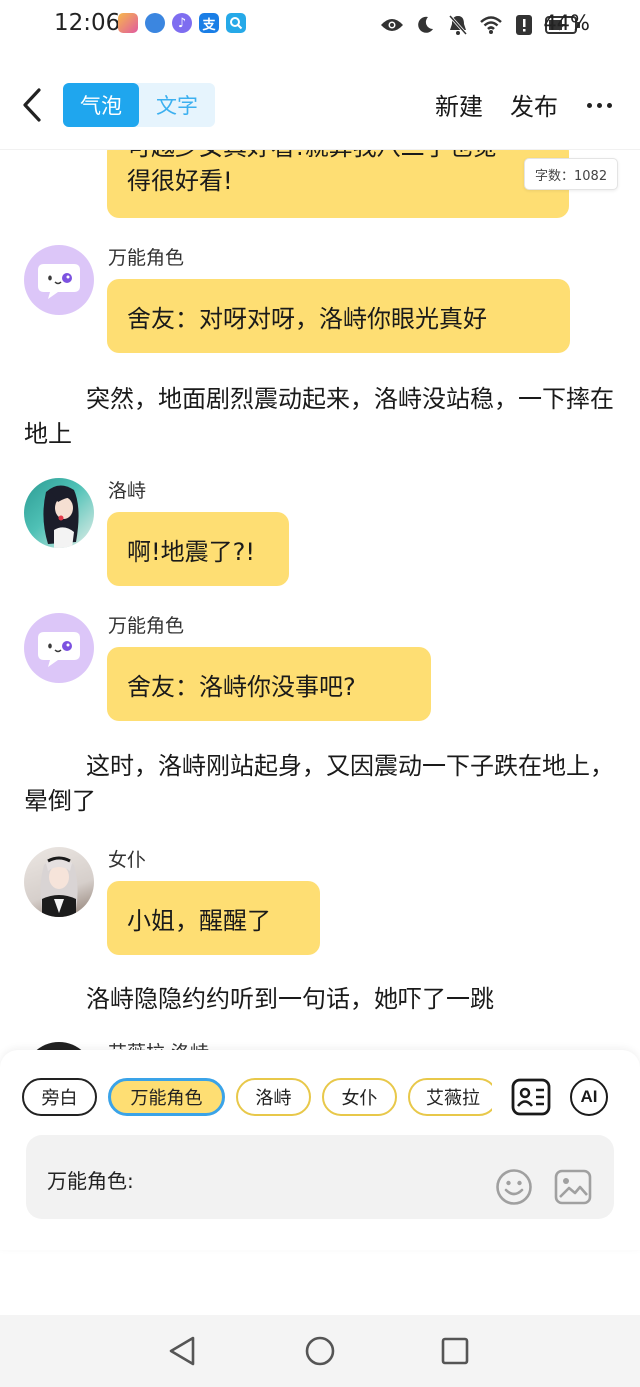 This screenshot has height=1387, width=640. What do you see at coordinates (177, 105) in the screenshot?
I see `tab-text: 文字` at bounding box center [177, 105].